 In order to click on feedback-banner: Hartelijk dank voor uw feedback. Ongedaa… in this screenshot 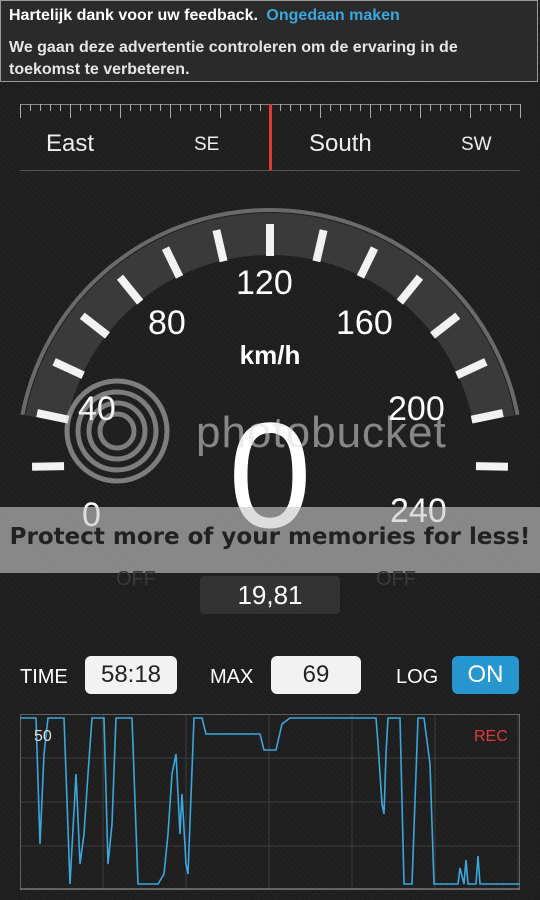, I will do `click(269, 41)`.